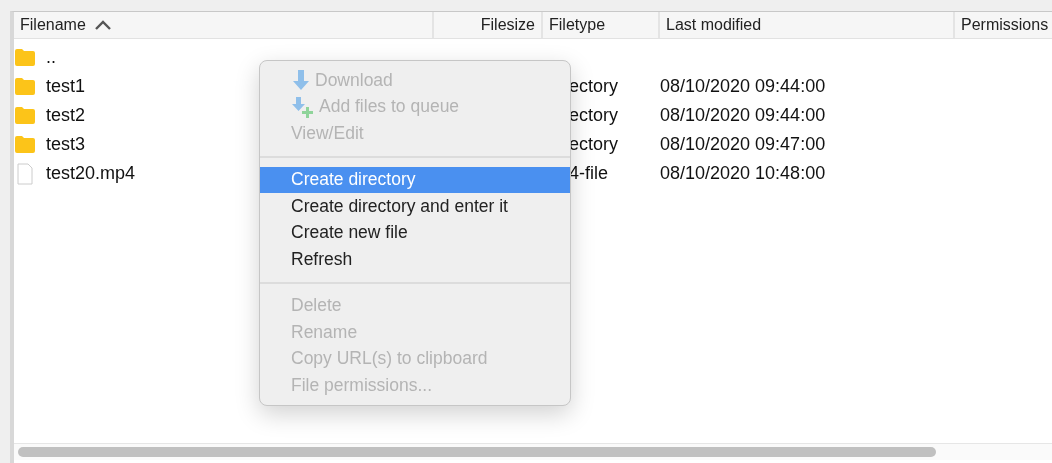 Image resolution: width=1052 pixels, height=463 pixels. I want to click on download-arrow-icon, so click(301, 80).